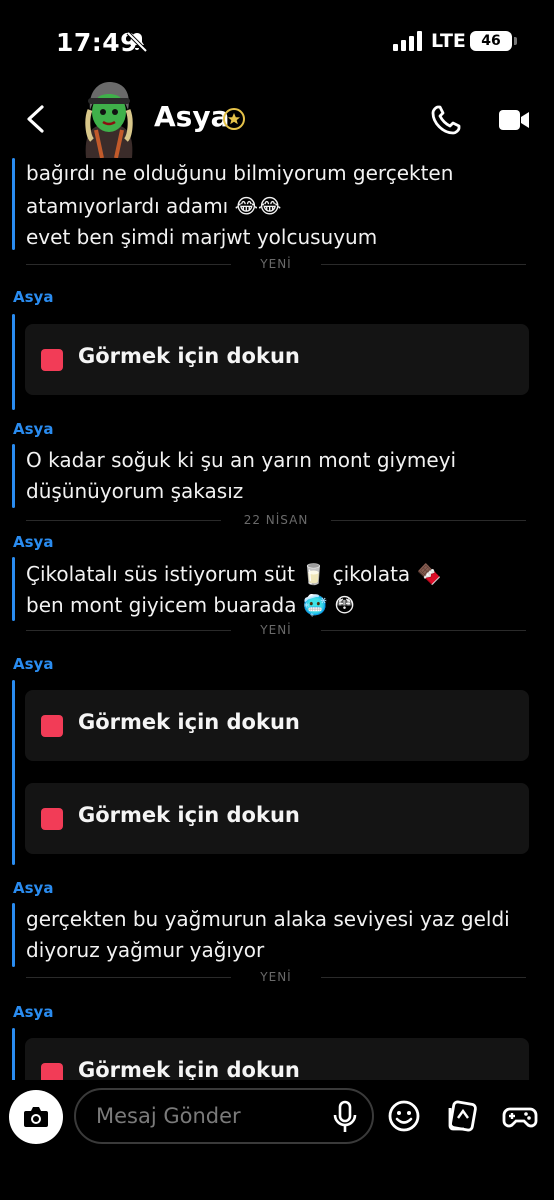  I want to click on emoji-icon, so click(404, 1116).